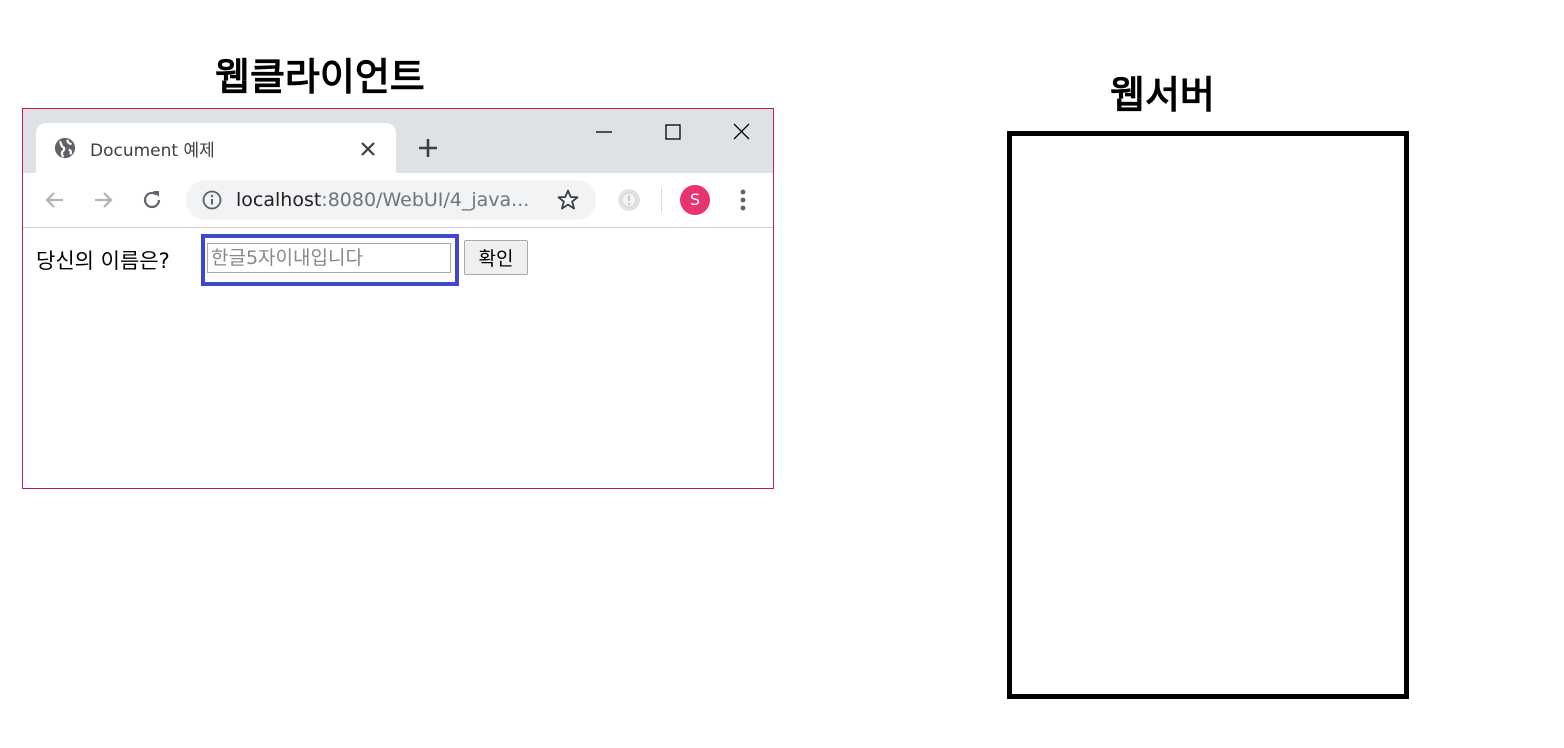 This screenshot has height=748, width=1564. I want to click on tab-title: Document 예제, so click(152, 151).